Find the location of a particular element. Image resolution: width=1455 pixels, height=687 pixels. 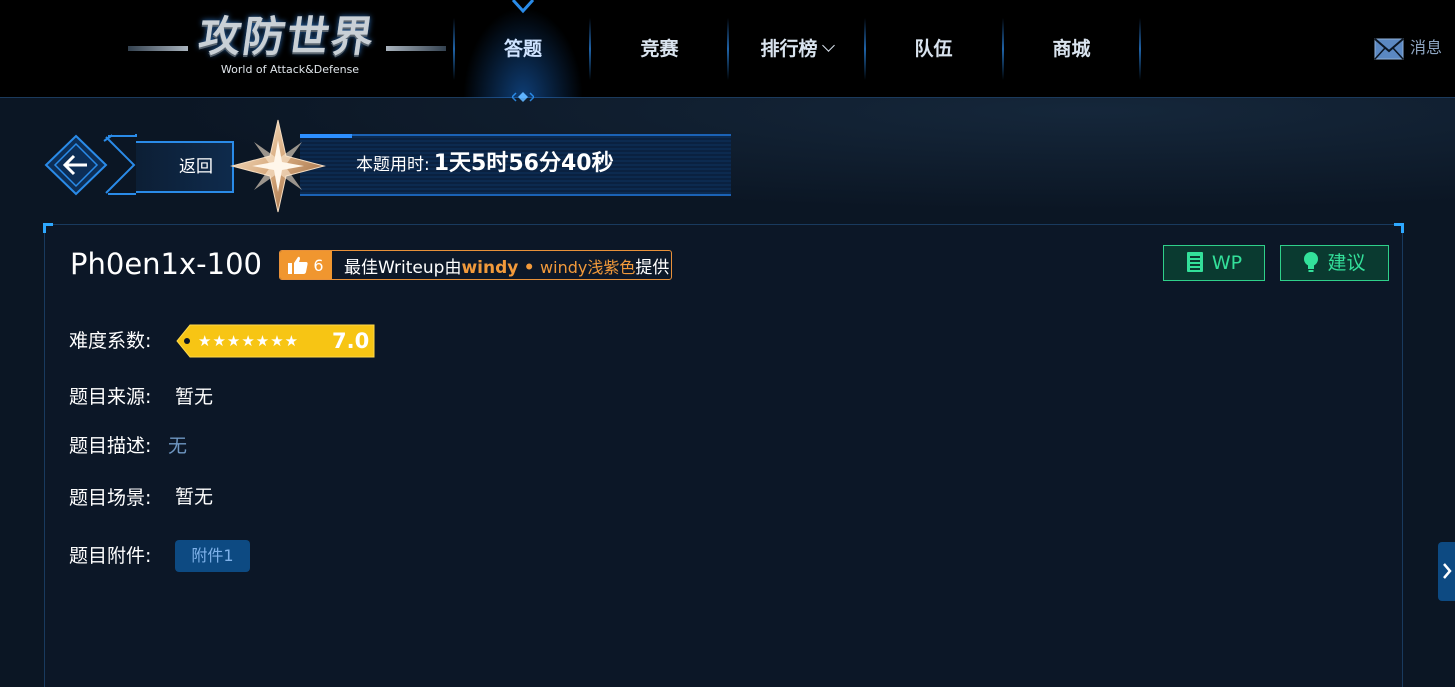

chevron-right-icon is located at coordinates (1447, 571).